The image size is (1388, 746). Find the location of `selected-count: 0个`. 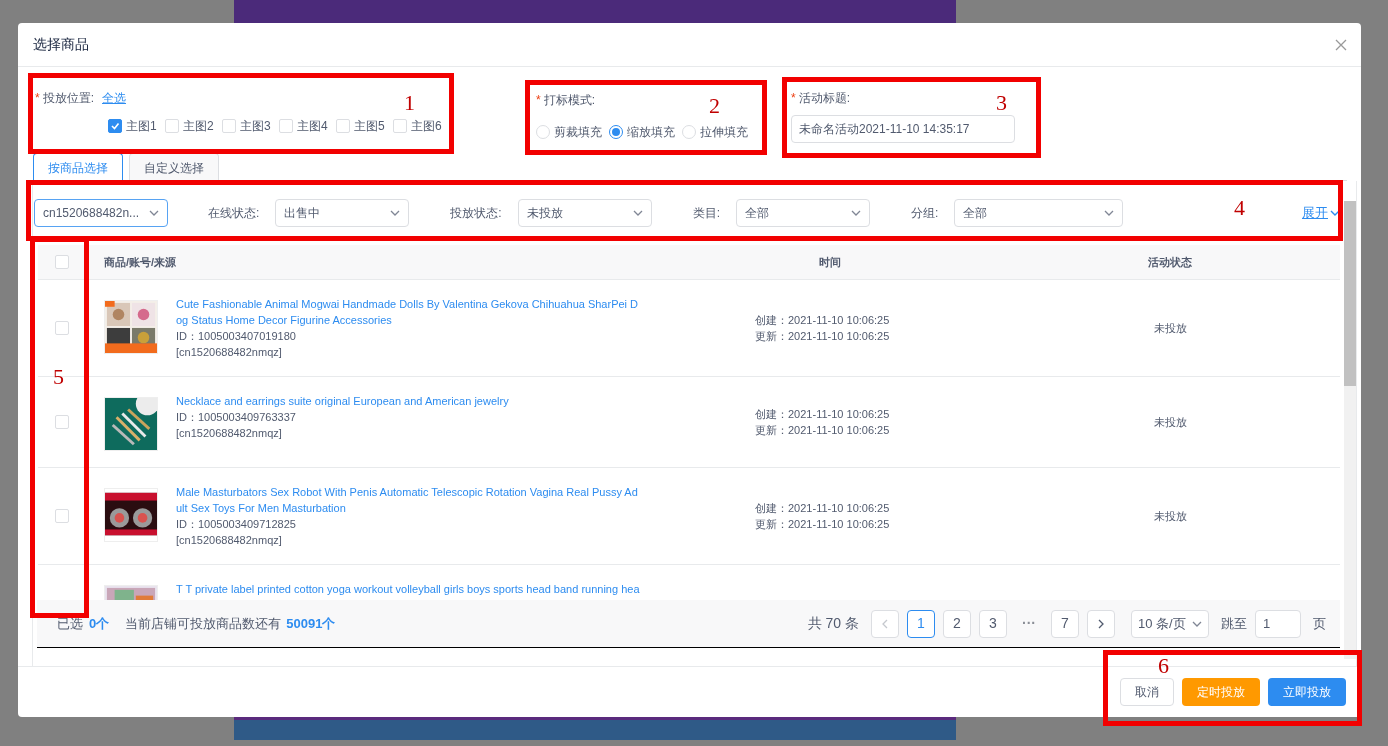

selected-count: 0个 is located at coordinates (99, 623).